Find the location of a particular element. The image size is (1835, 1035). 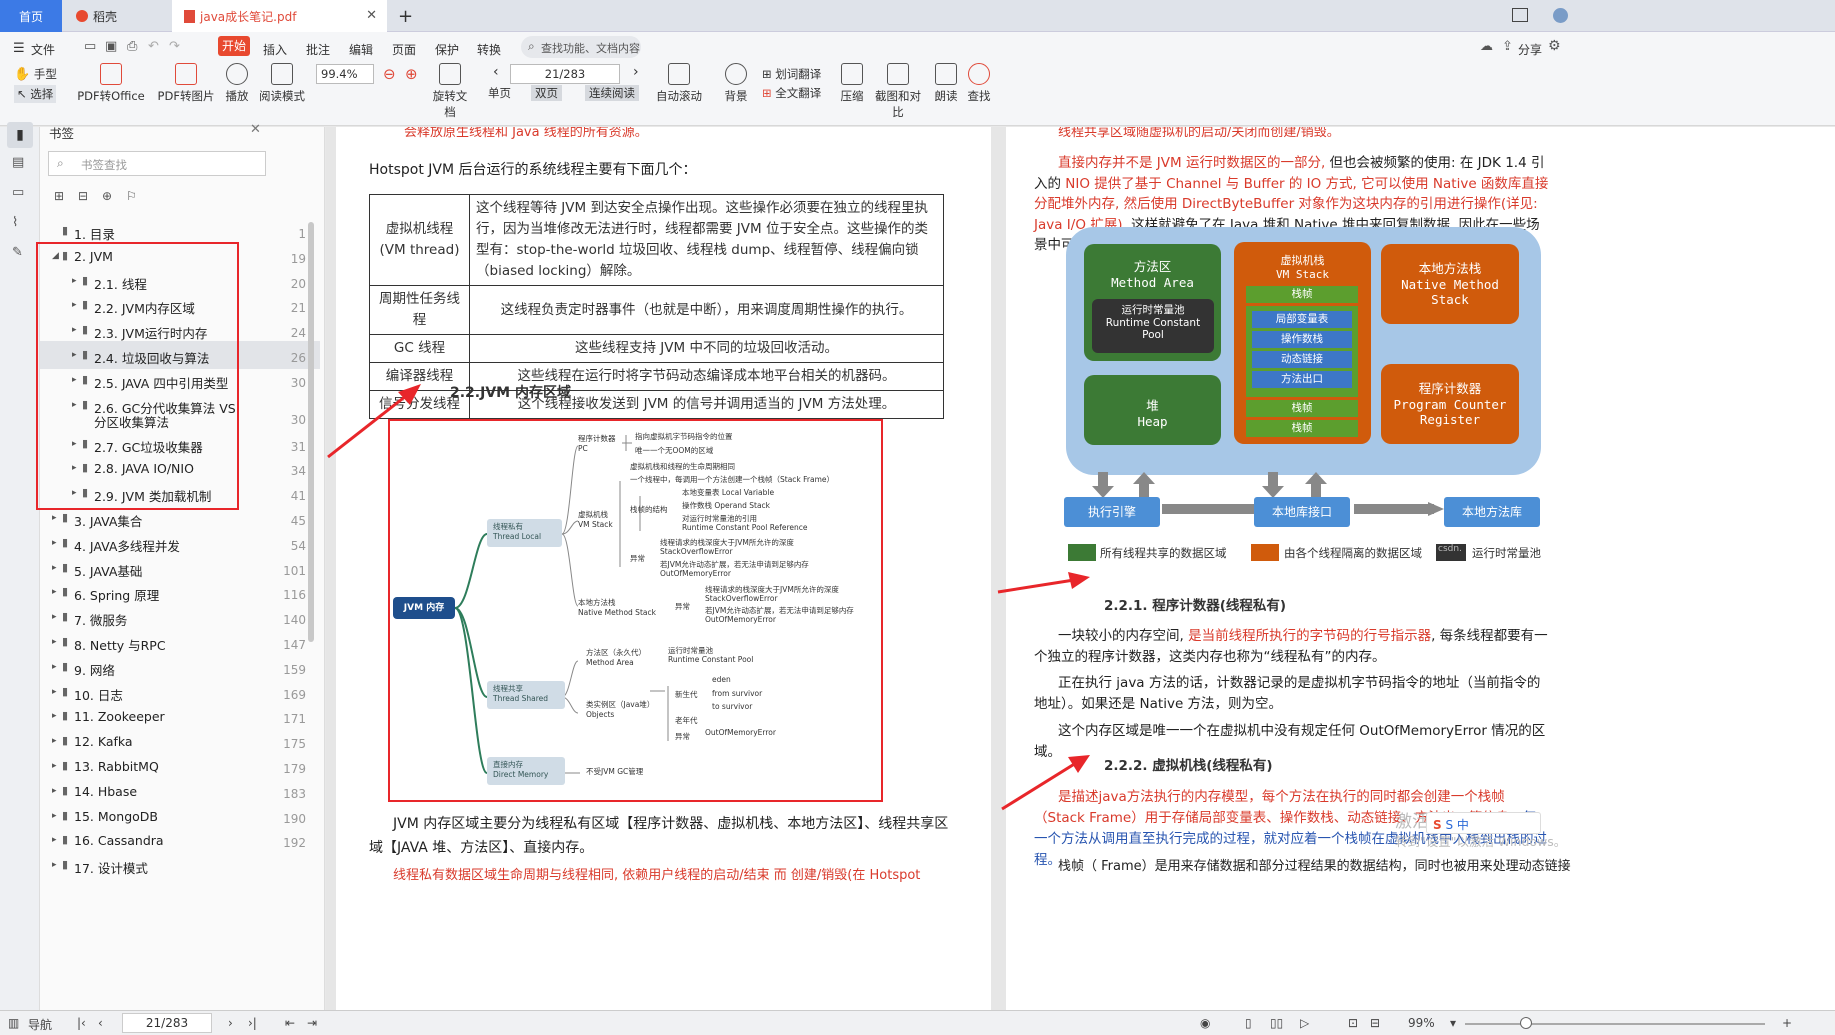

bookmark-search-input: ⌕ 书签查找 is located at coordinates (157, 163).